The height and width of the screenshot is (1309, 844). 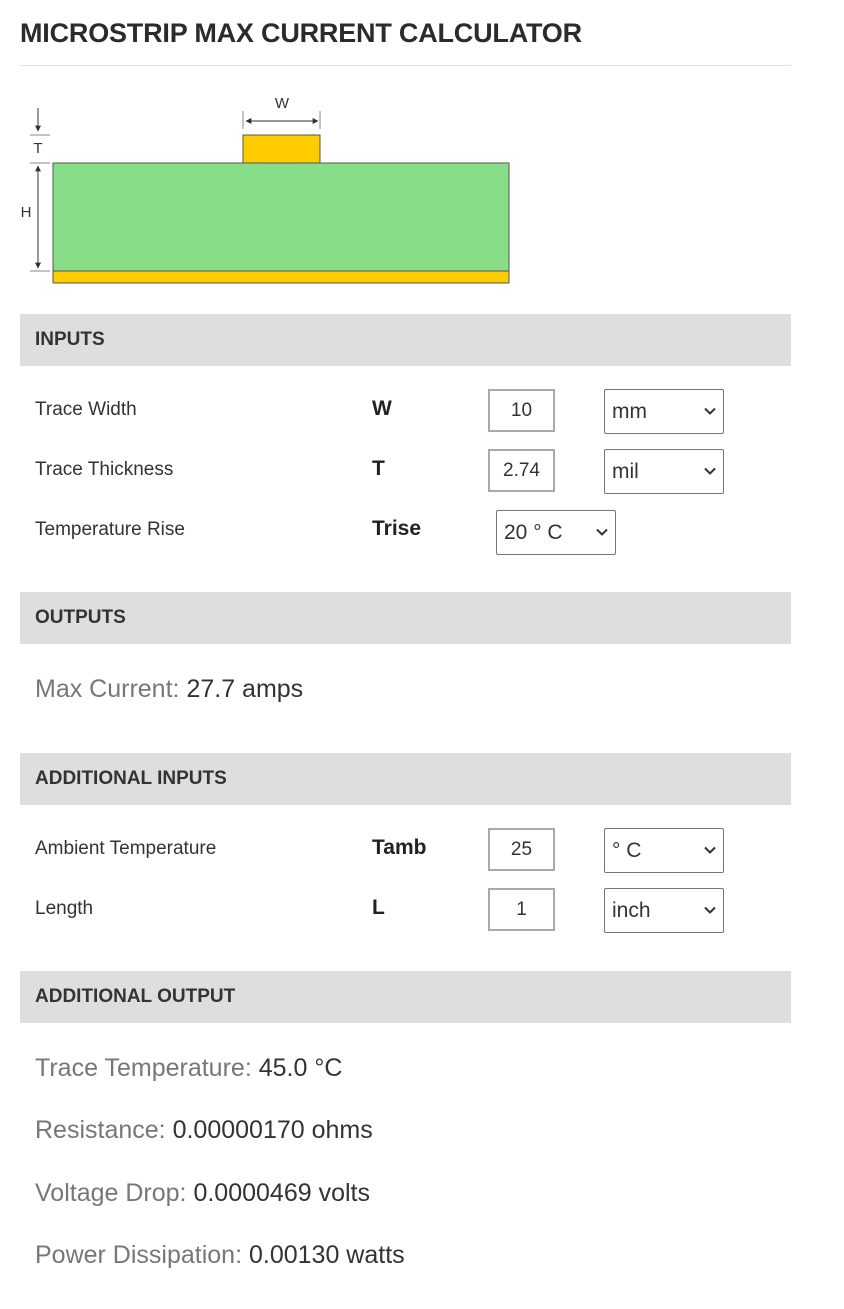 I want to click on max-current-output: Max Current: 27.7 amps, so click(x=169, y=689).